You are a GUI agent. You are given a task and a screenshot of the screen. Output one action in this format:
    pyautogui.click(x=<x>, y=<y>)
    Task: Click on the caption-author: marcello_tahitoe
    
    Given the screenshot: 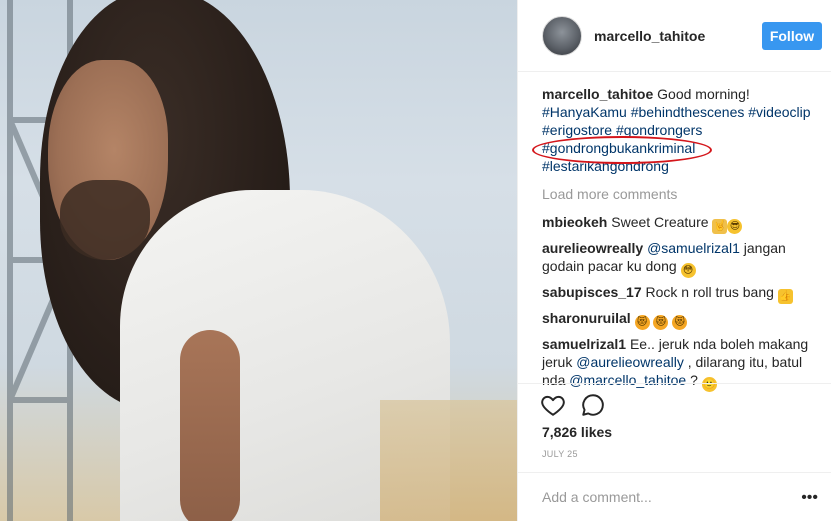 What is the action you would take?
    pyautogui.click(x=597, y=94)
    